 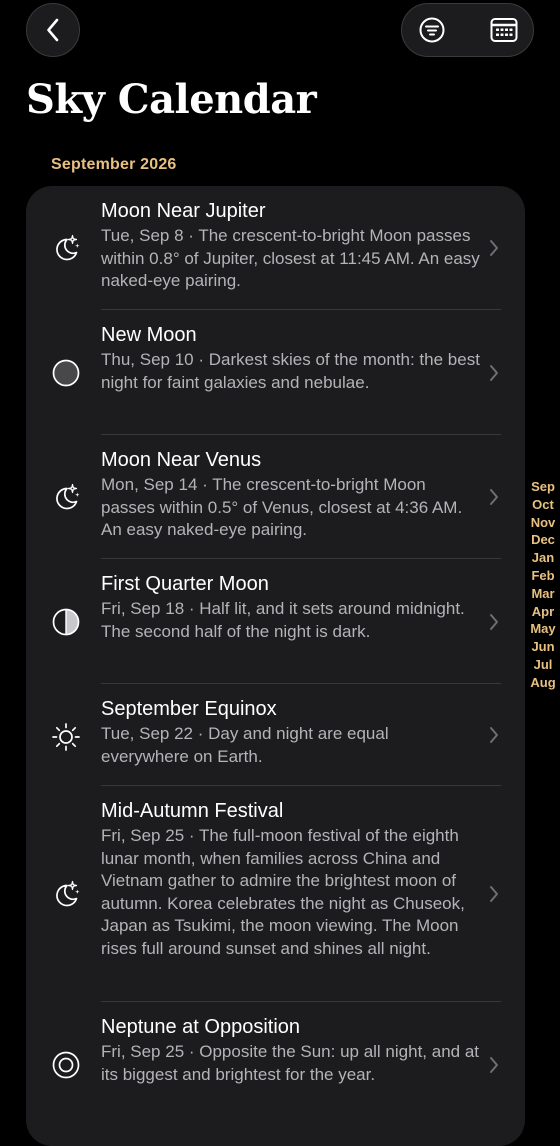 I want to click on index-month-nov: Nov, so click(x=543, y=523).